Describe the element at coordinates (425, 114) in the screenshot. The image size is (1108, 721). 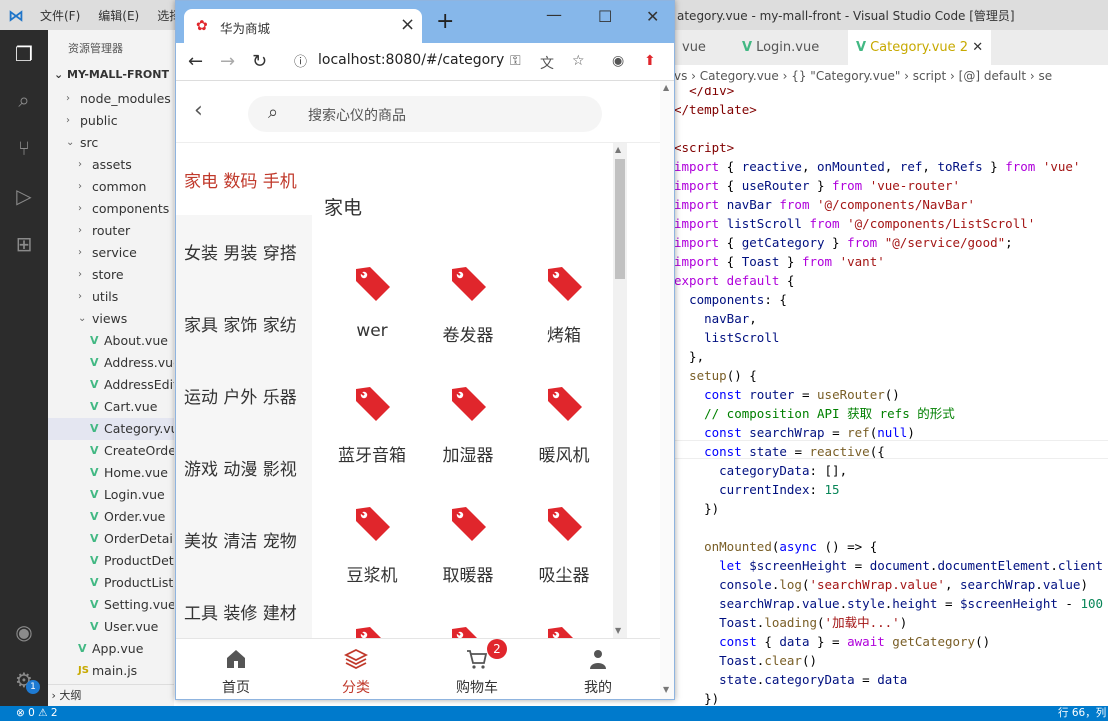
I see `search-input: ⌕ 搜索心仪的商品` at that location.